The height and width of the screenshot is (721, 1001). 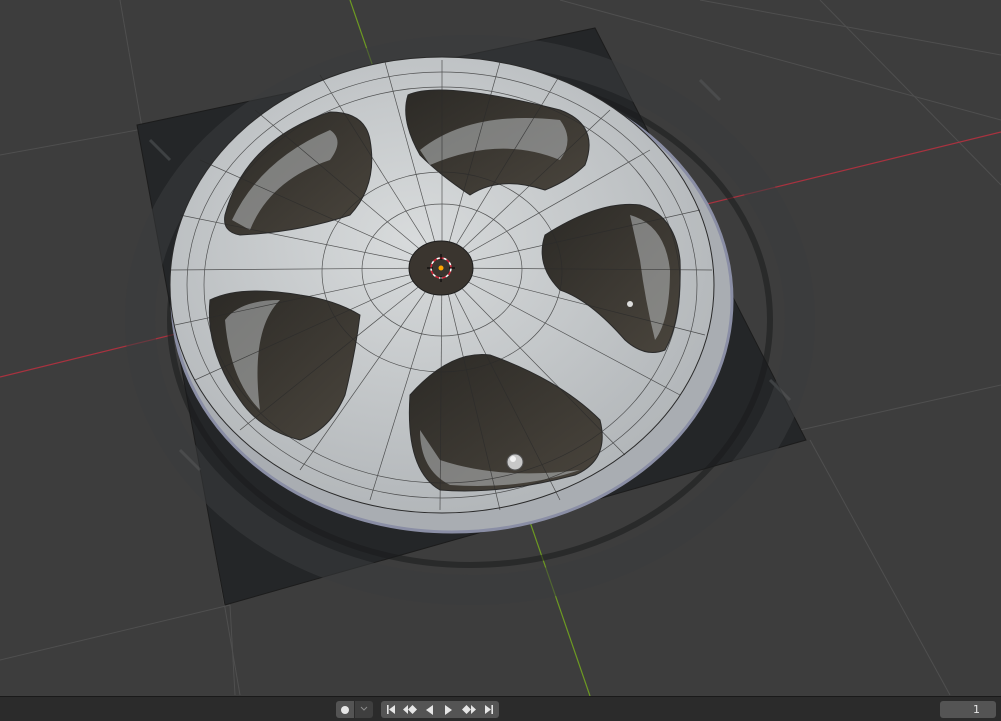 I want to click on play-icon, so click(x=448, y=710).